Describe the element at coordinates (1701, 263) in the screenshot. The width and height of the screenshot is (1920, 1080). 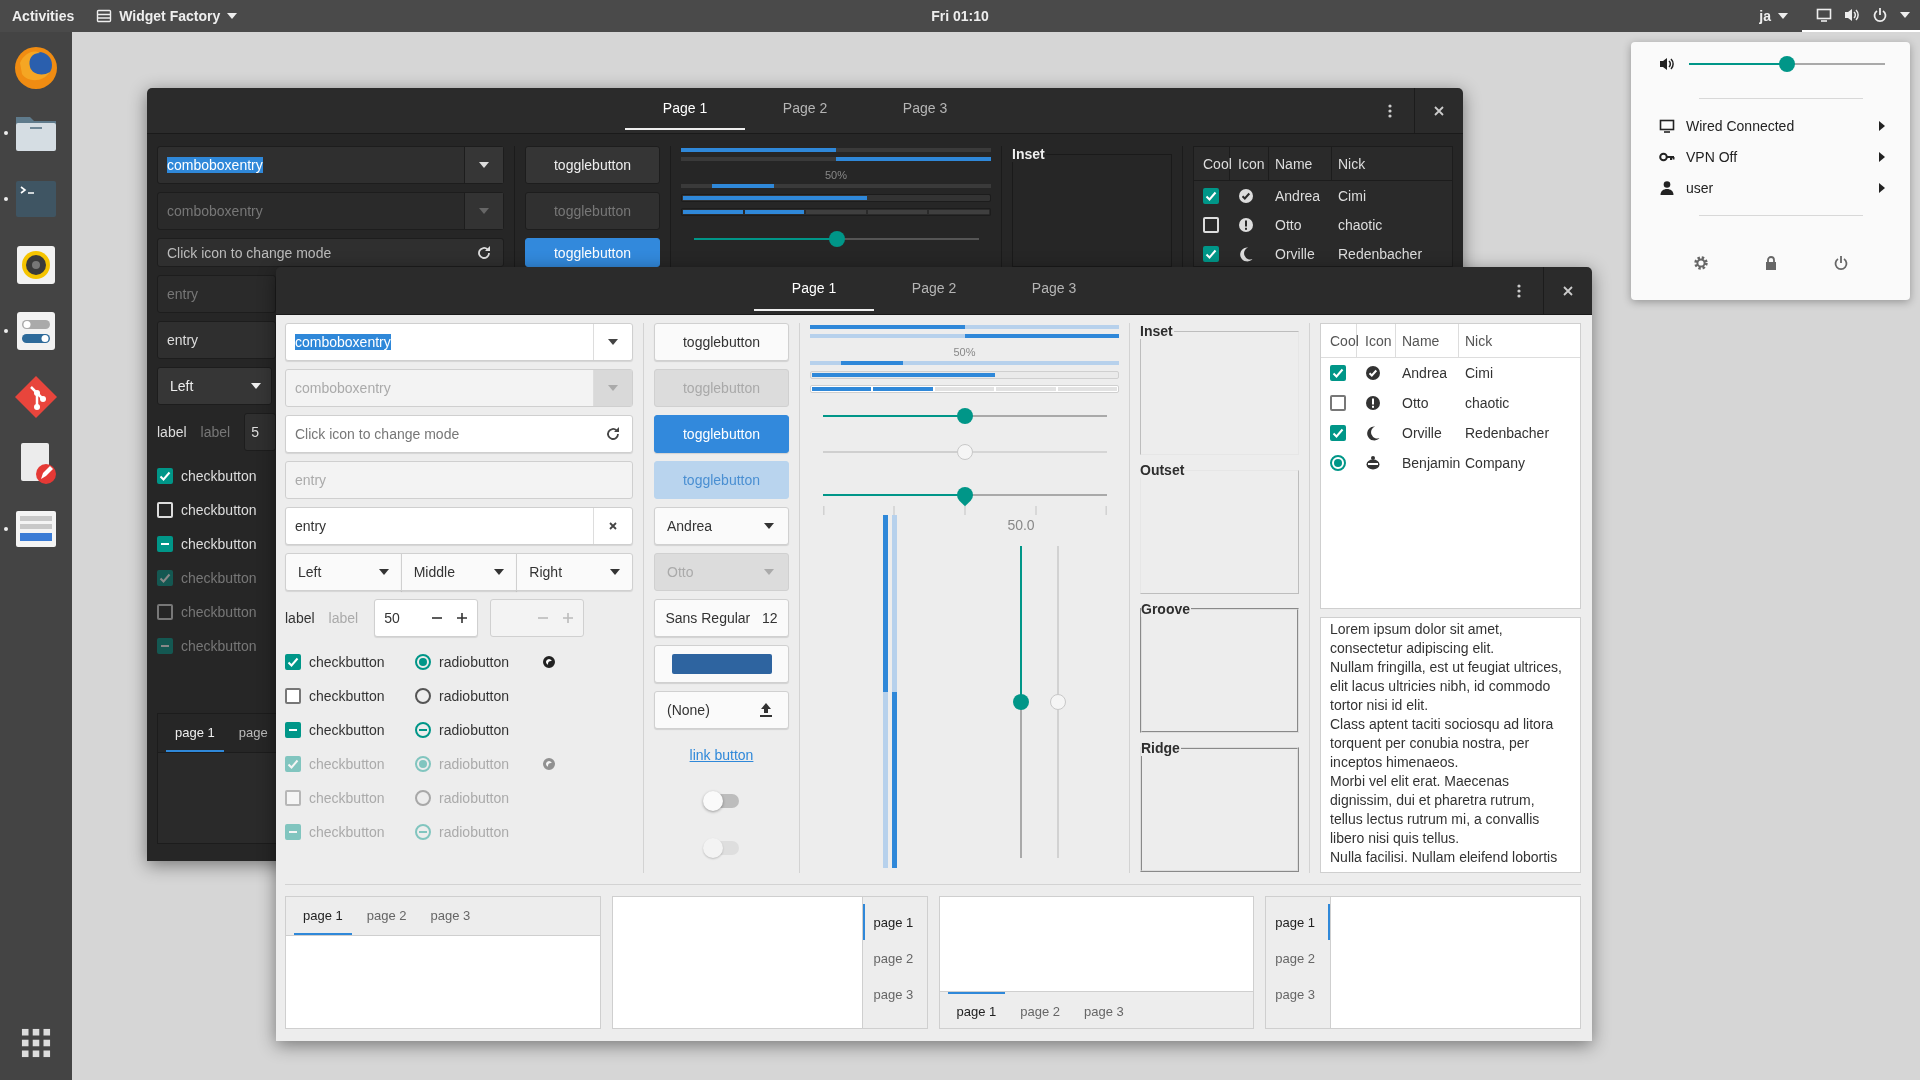
I see `settings-icon` at that location.